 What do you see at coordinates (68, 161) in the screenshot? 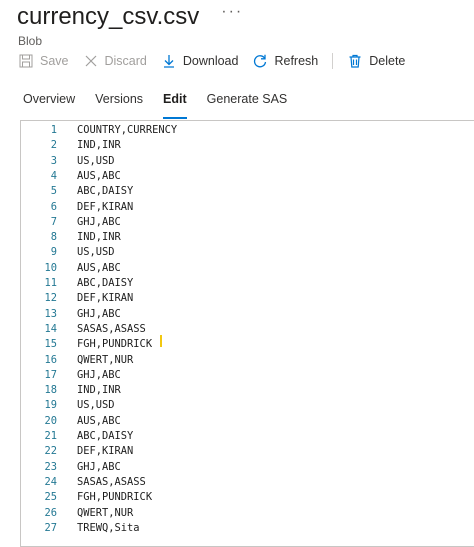
I see `editor-line: 3 US,USD` at bounding box center [68, 161].